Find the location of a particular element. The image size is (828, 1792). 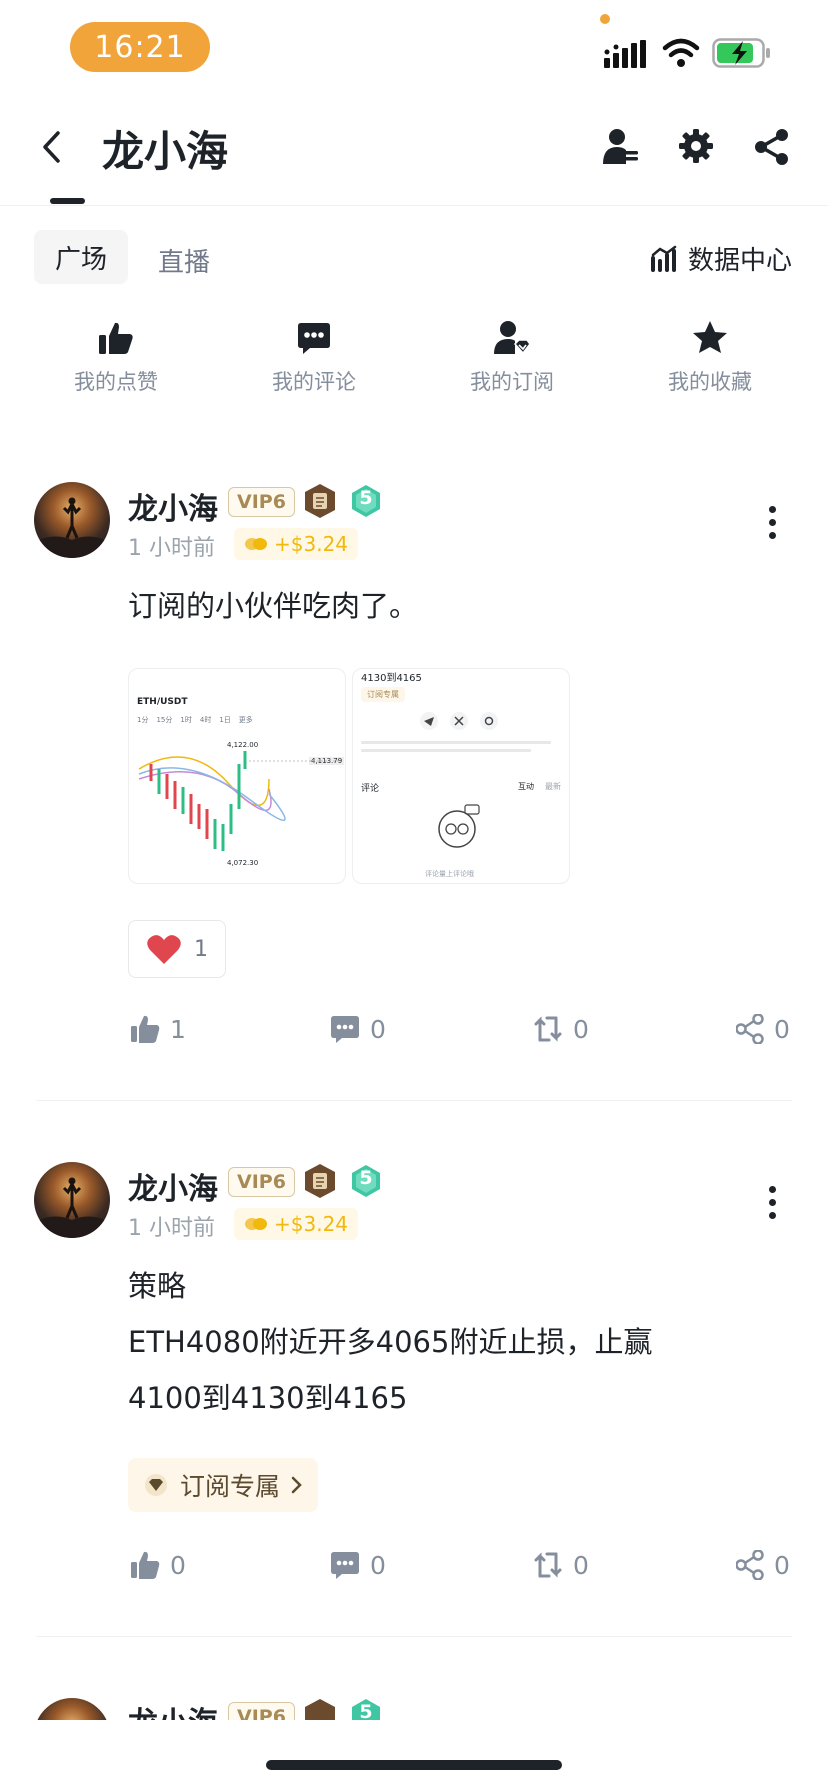

post-text-line: 4100到4130到4165 is located at coordinates (268, 1398).